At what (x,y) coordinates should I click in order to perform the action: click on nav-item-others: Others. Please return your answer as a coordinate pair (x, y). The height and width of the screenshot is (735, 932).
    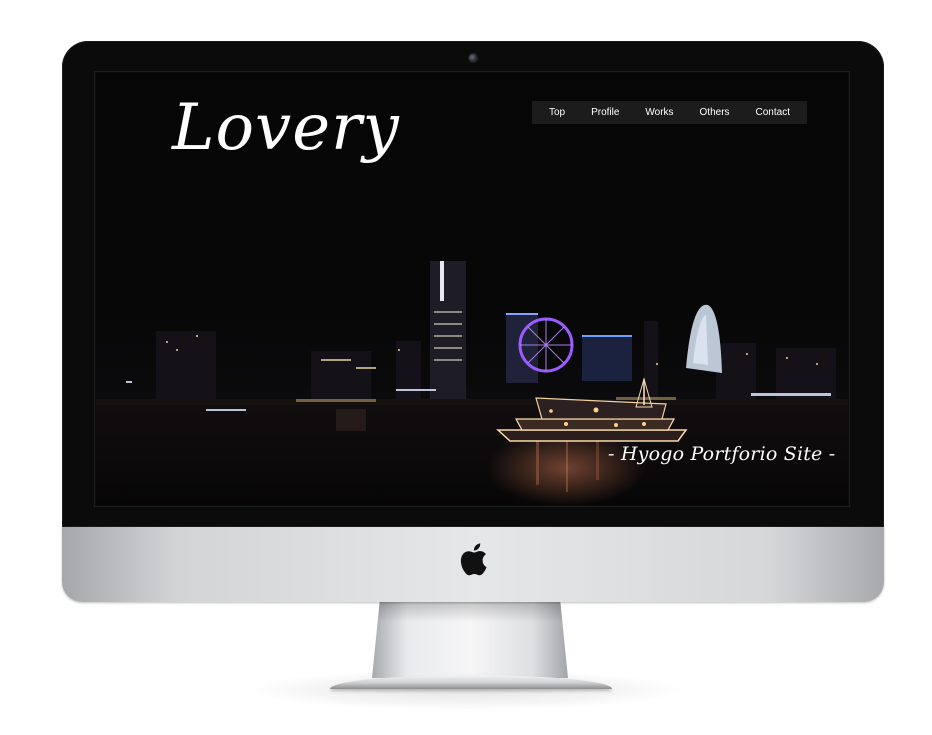
    Looking at the image, I should click on (715, 112).